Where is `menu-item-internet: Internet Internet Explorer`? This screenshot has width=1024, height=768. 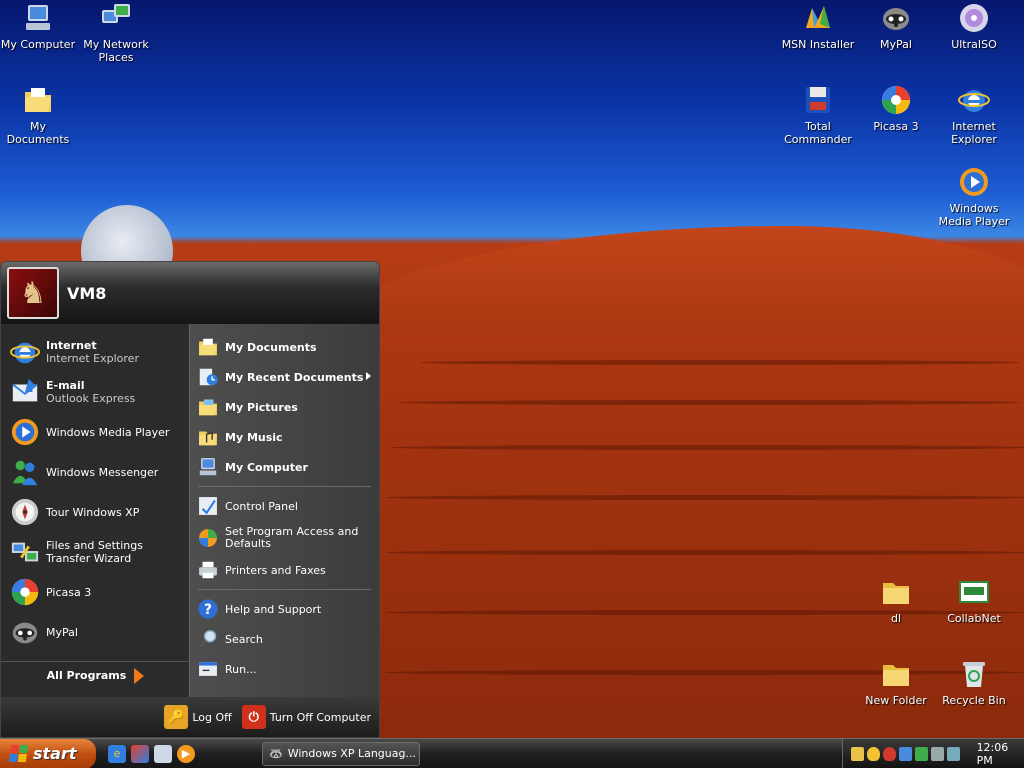 menu-item-internet: Internet Internet Explorer is located at coordinates (95, 352).